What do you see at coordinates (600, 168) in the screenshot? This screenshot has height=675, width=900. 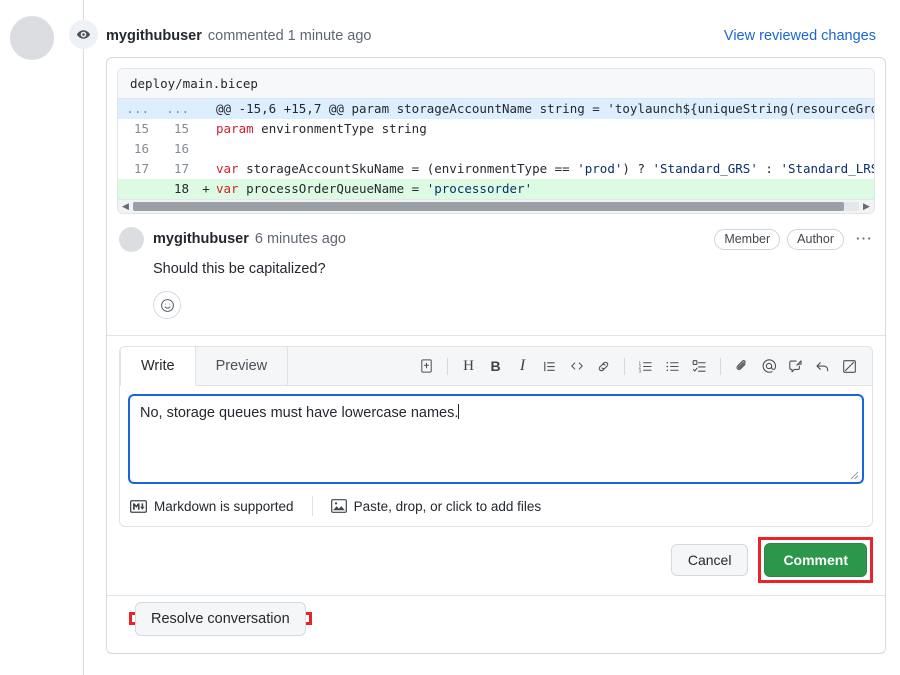 I see `code-string: 'prod'` at bounding box center [600, 168].